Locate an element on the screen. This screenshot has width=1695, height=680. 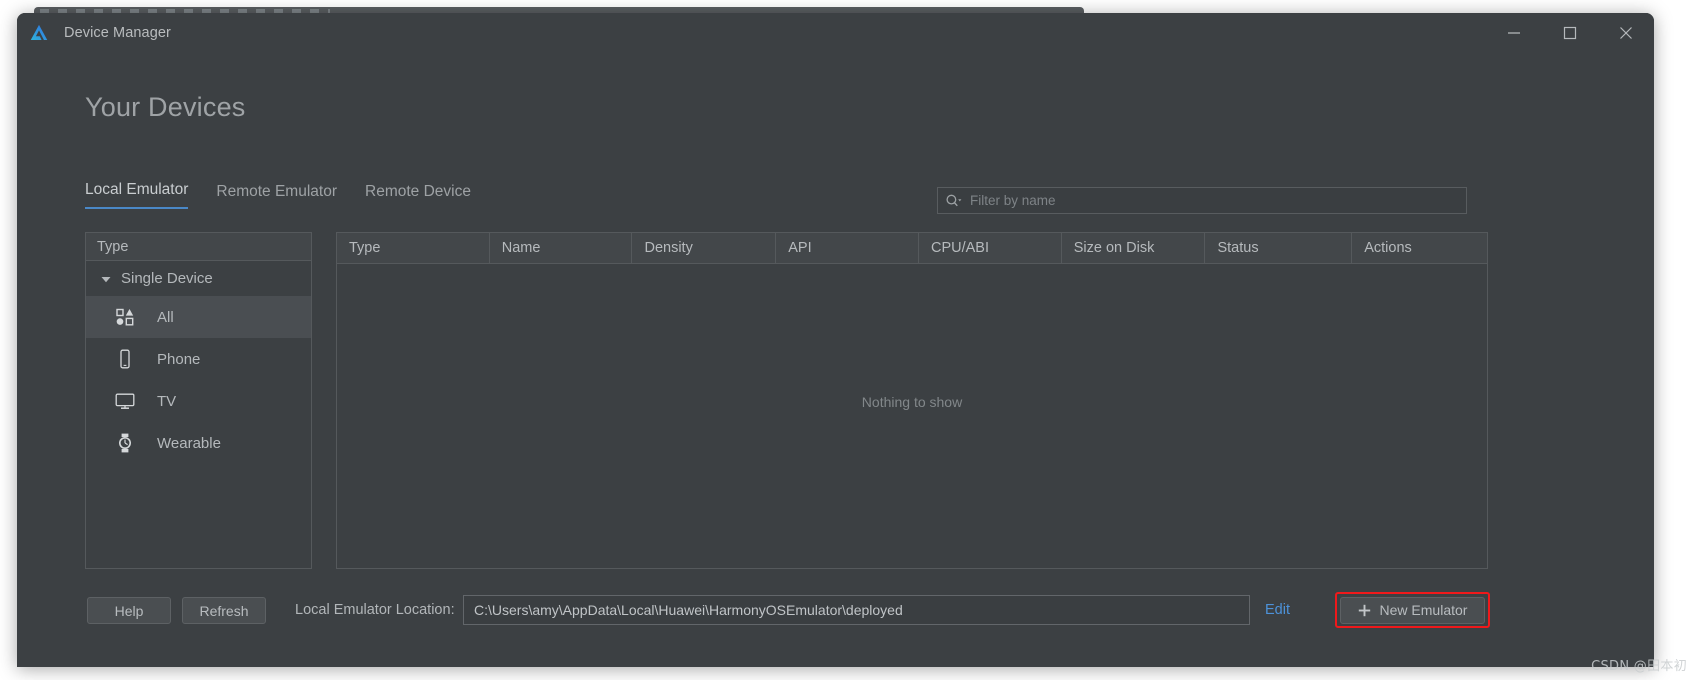
new-emulator-button: New Emulator is located at coordinates (1412, 610).